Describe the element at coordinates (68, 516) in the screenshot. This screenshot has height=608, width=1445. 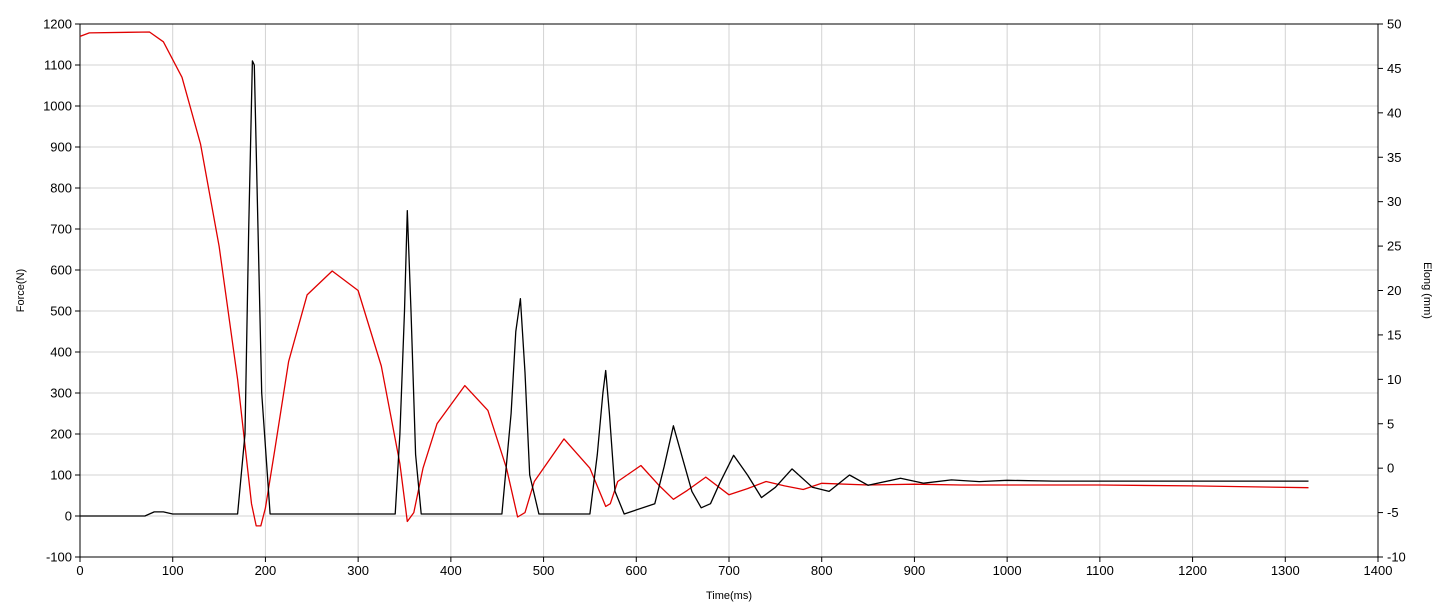
I see `y-tick-label: 0` at that location.